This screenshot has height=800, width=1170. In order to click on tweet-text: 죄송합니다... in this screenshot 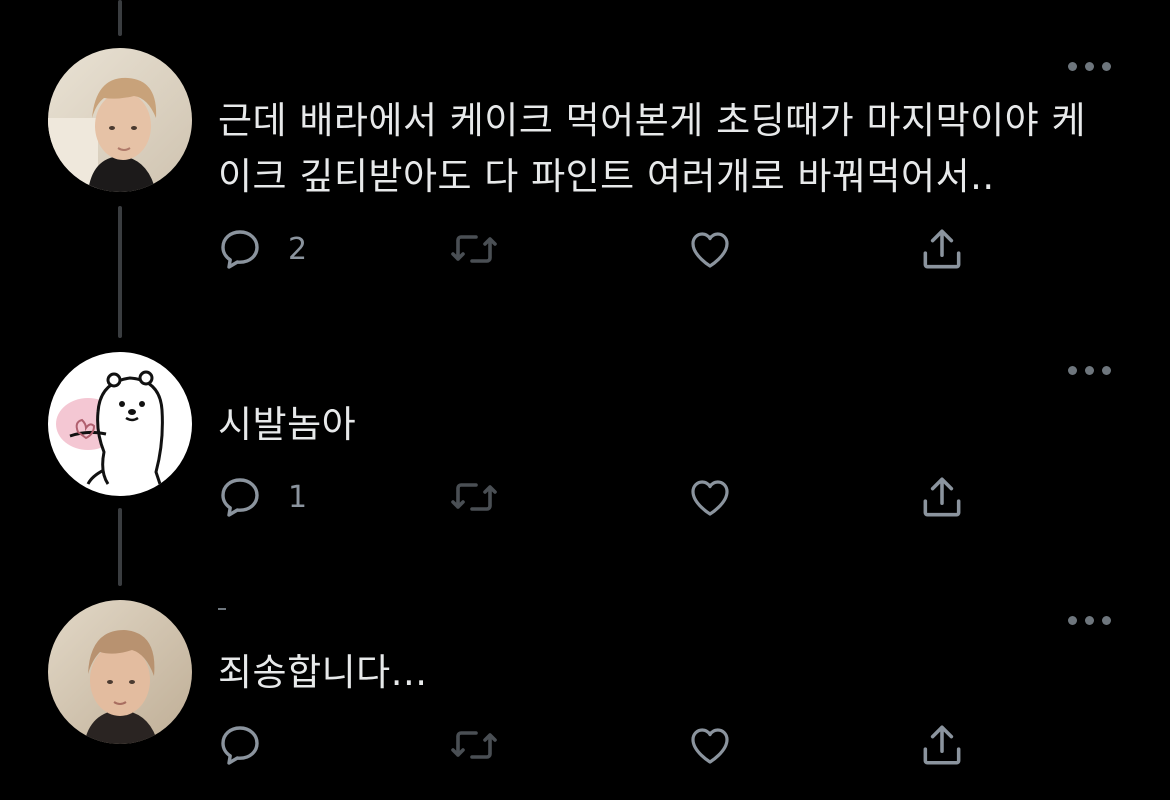, I will do `click(323, 672)`.